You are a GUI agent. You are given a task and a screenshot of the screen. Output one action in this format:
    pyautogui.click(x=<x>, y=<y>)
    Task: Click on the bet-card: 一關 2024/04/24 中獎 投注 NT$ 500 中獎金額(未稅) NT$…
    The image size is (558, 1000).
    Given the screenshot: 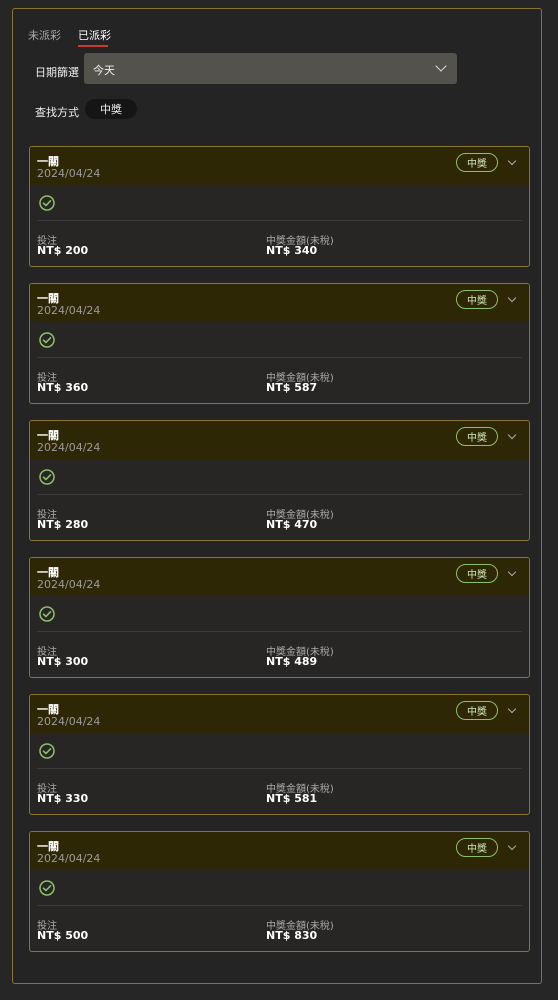 What is the action you would take?
    pyautogui.click(x=279, y=891)
    